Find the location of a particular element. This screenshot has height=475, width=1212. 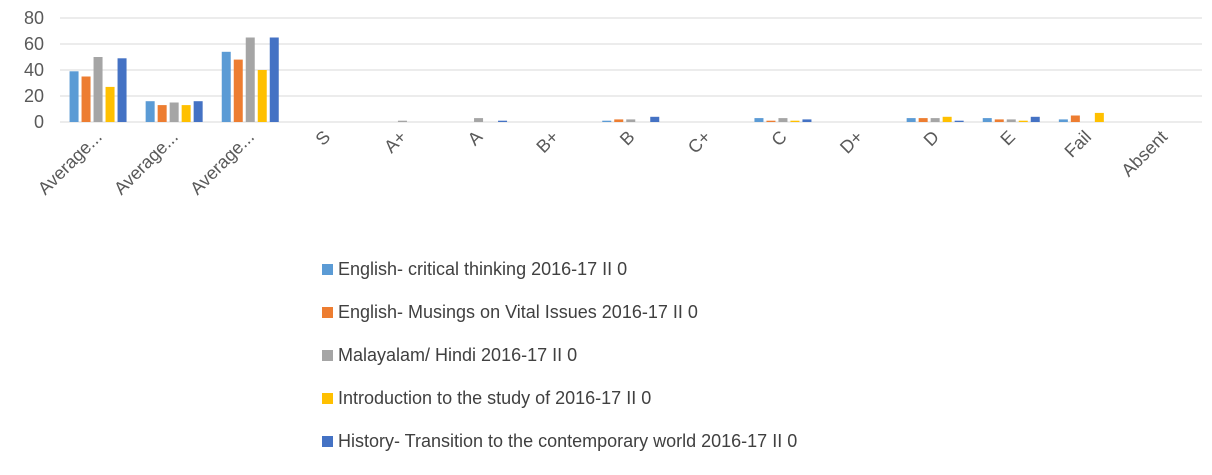

x-tick-label: D+ is located at coordinates (851, 142).